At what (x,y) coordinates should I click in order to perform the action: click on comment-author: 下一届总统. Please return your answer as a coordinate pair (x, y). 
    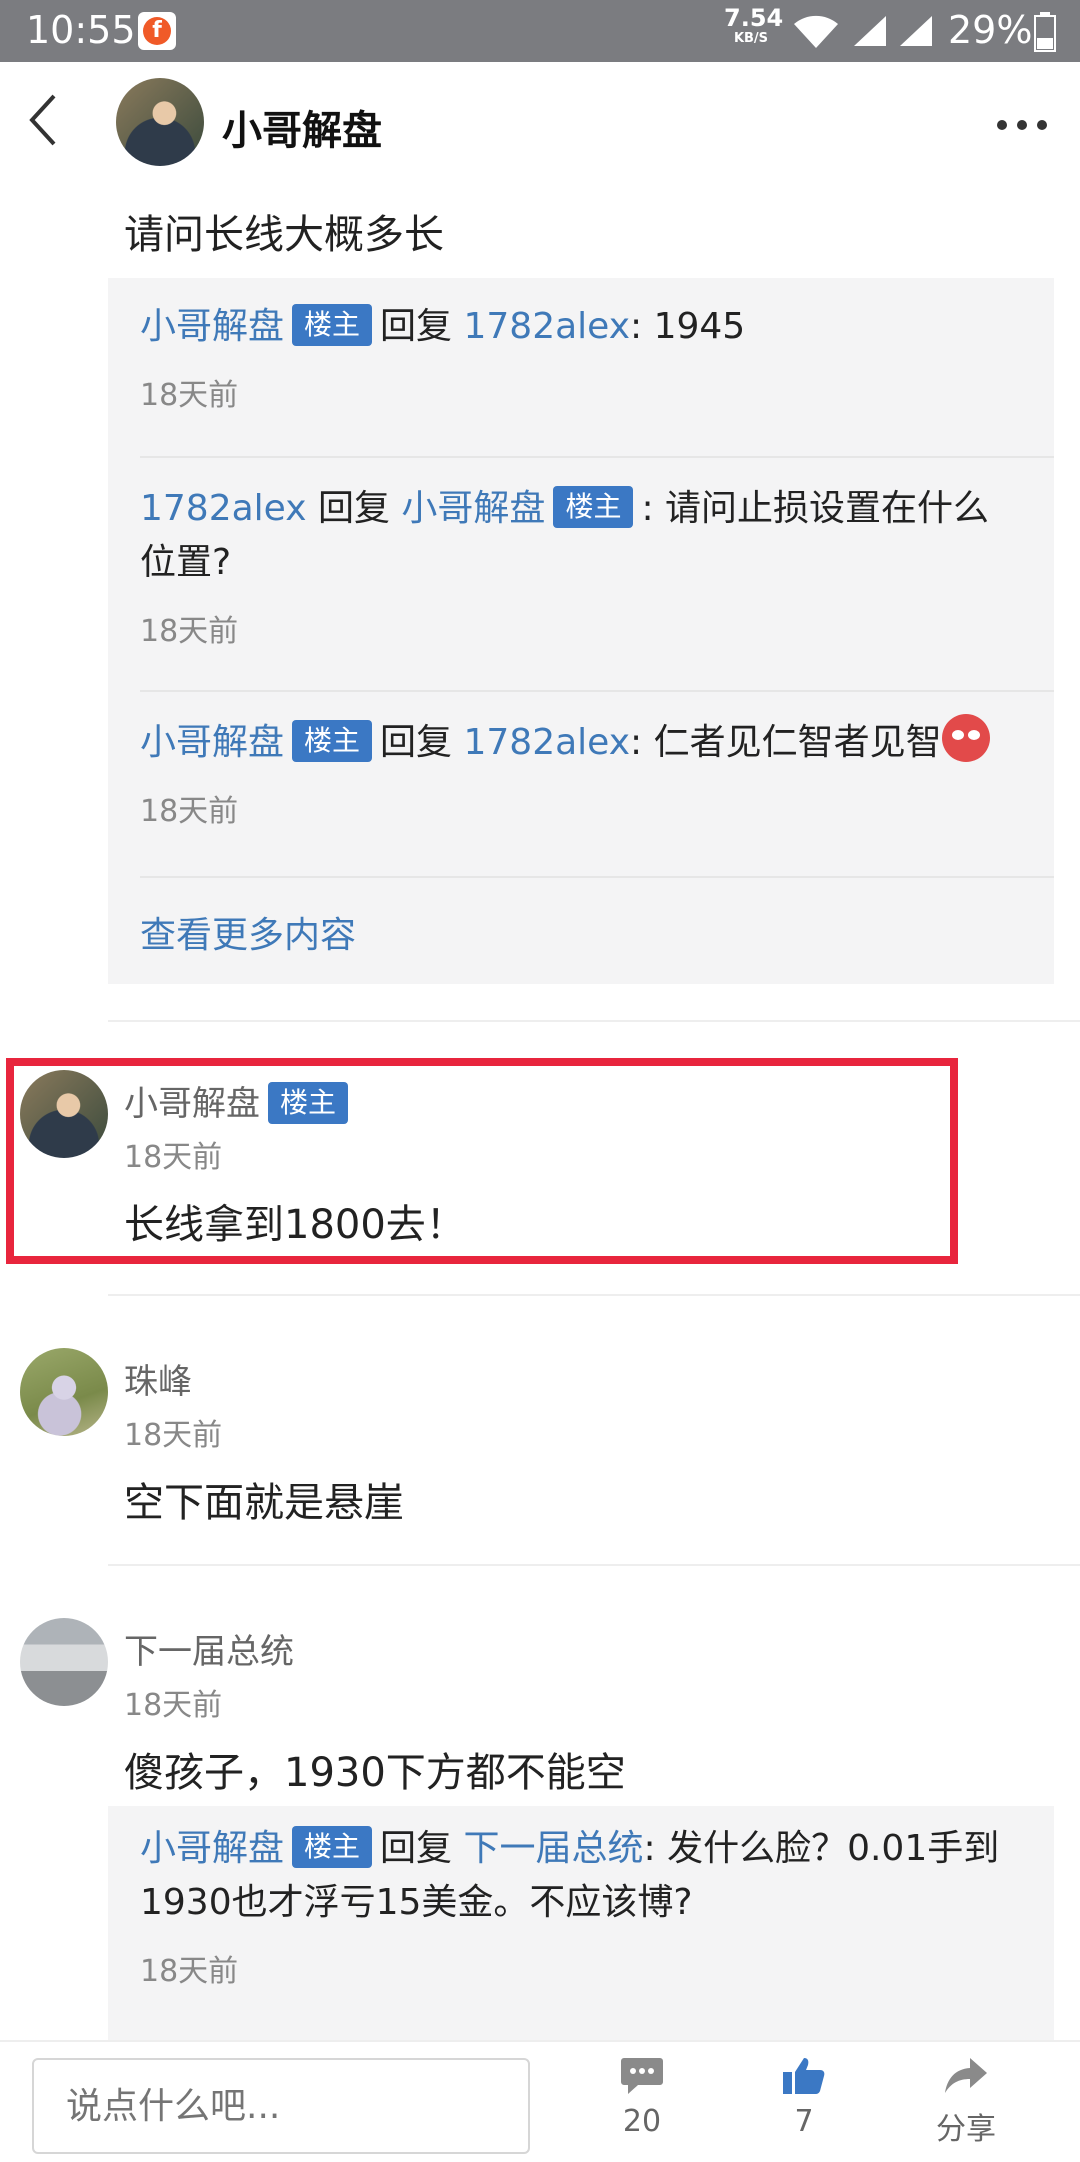
    Looking at the image, I should click on (209, 1652).